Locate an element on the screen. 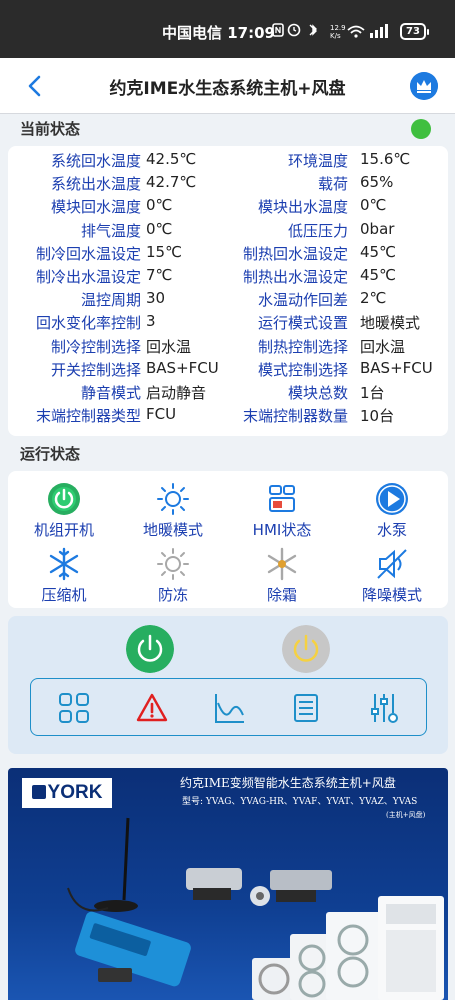 The image size is (455, 1000). york-logo: YORK is located at coordinates (67, 793).